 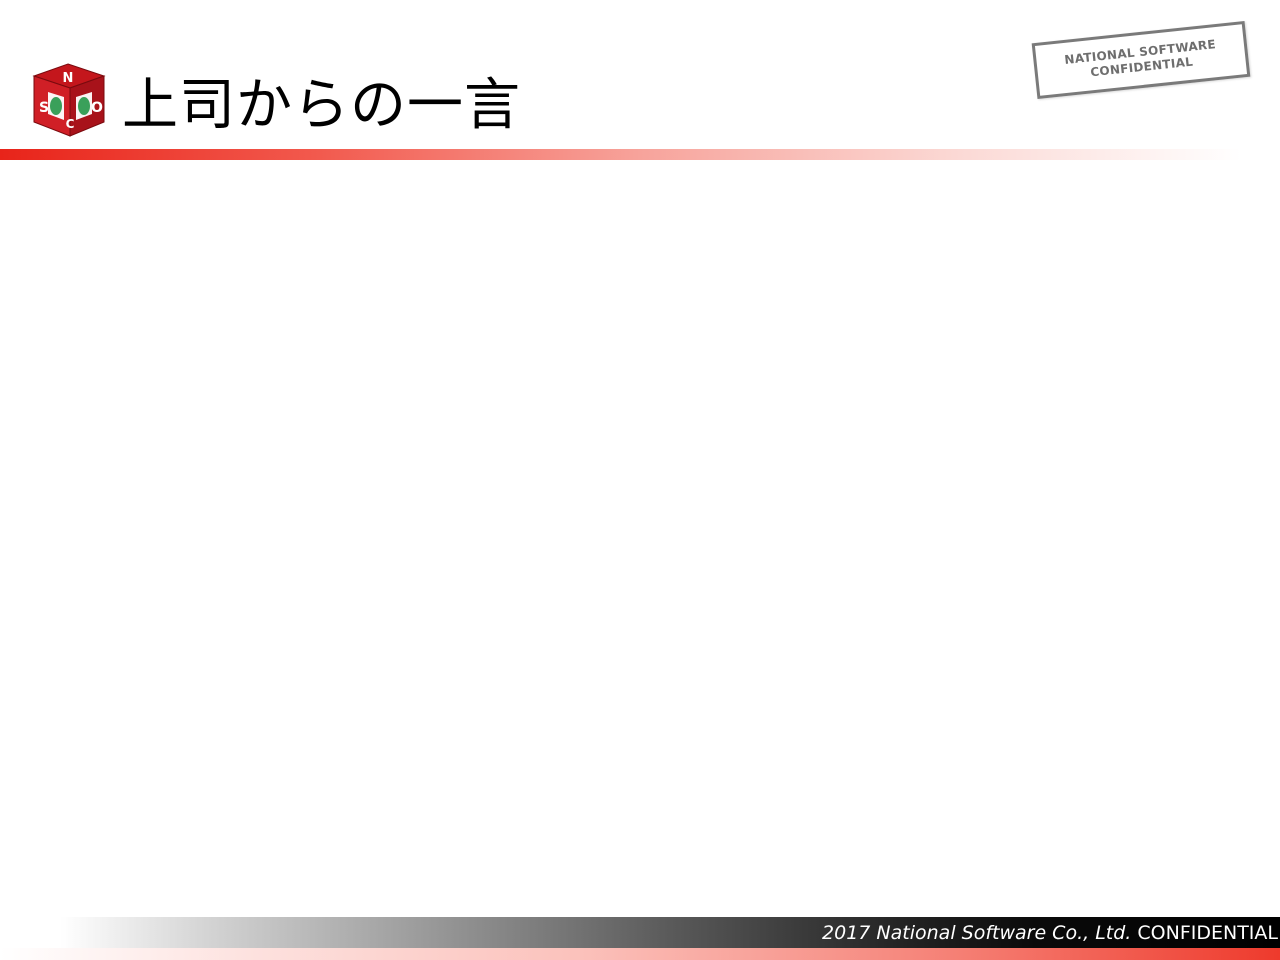 I want to click on logo-letter-s: S, so click(x=44, y=108).